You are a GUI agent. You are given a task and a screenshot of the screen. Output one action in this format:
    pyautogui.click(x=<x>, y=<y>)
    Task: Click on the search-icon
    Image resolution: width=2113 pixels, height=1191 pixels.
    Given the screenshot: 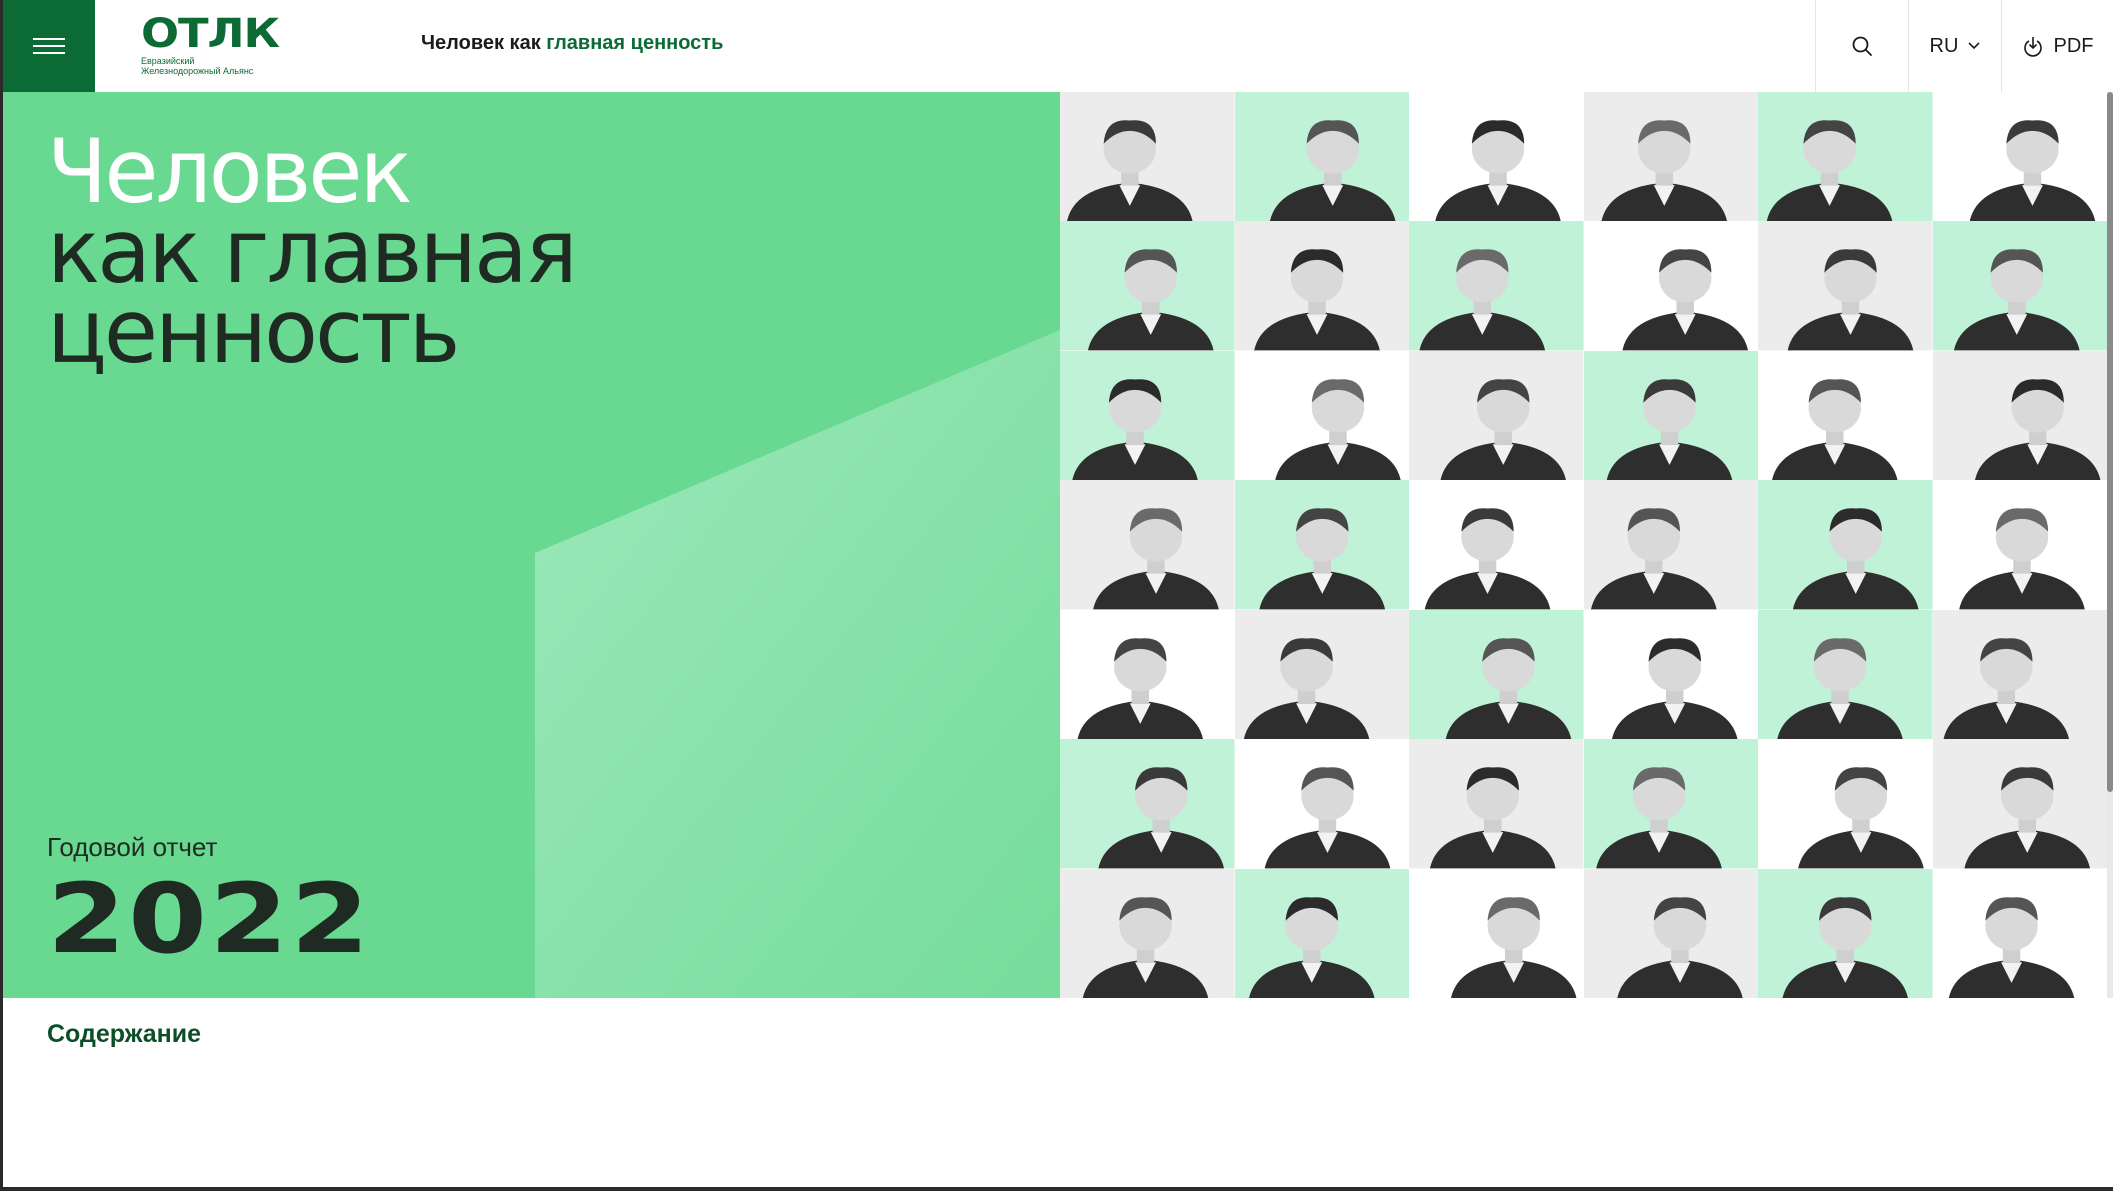 What is the action you would take?
    pyautogui.click(x=1862, y=46)
    